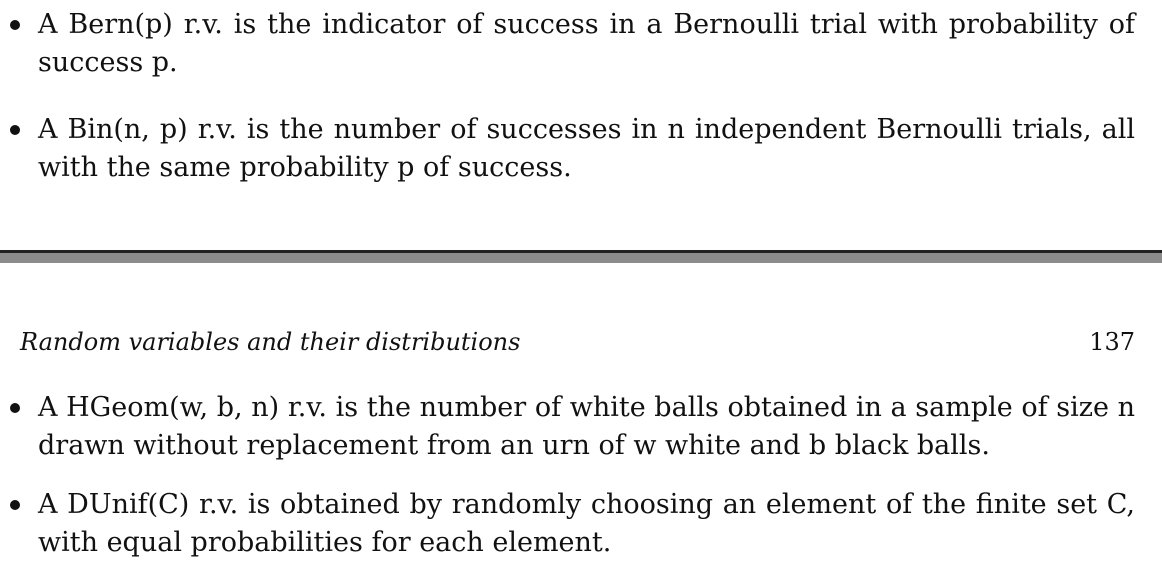 The width and height of the screenshot is (1162, 562). I want to click on page-separator, so click(581, 256).